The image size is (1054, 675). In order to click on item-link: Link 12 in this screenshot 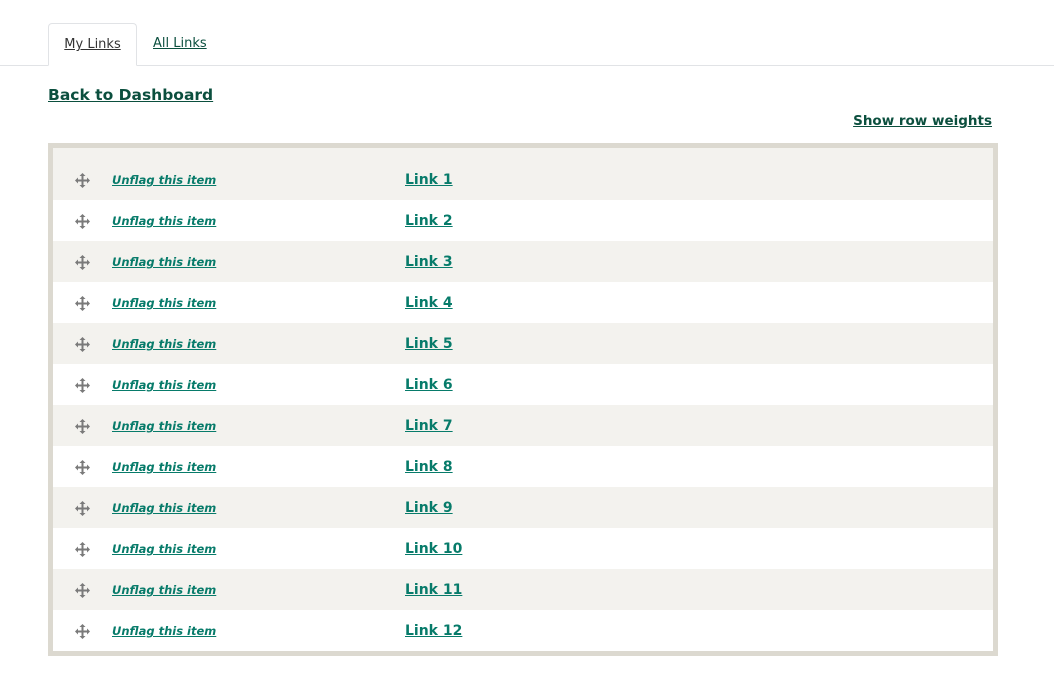, I will do `click(433, 631)`.